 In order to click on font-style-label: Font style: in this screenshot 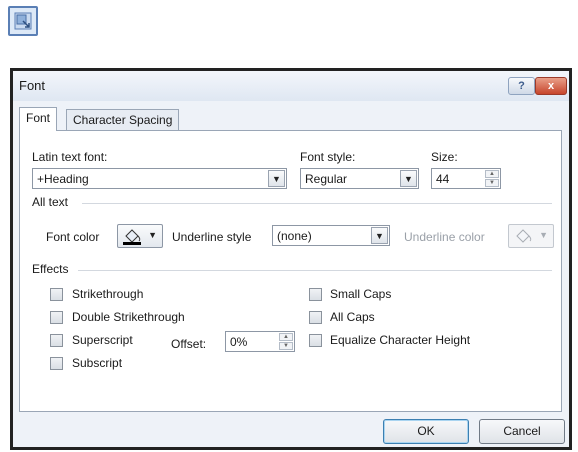, I will do `click(328, 157)`.